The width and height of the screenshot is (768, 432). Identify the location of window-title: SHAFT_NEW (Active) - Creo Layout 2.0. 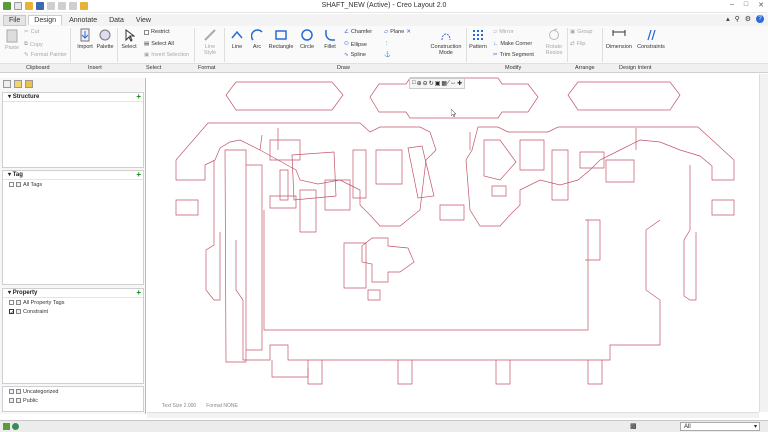
(384, 5).